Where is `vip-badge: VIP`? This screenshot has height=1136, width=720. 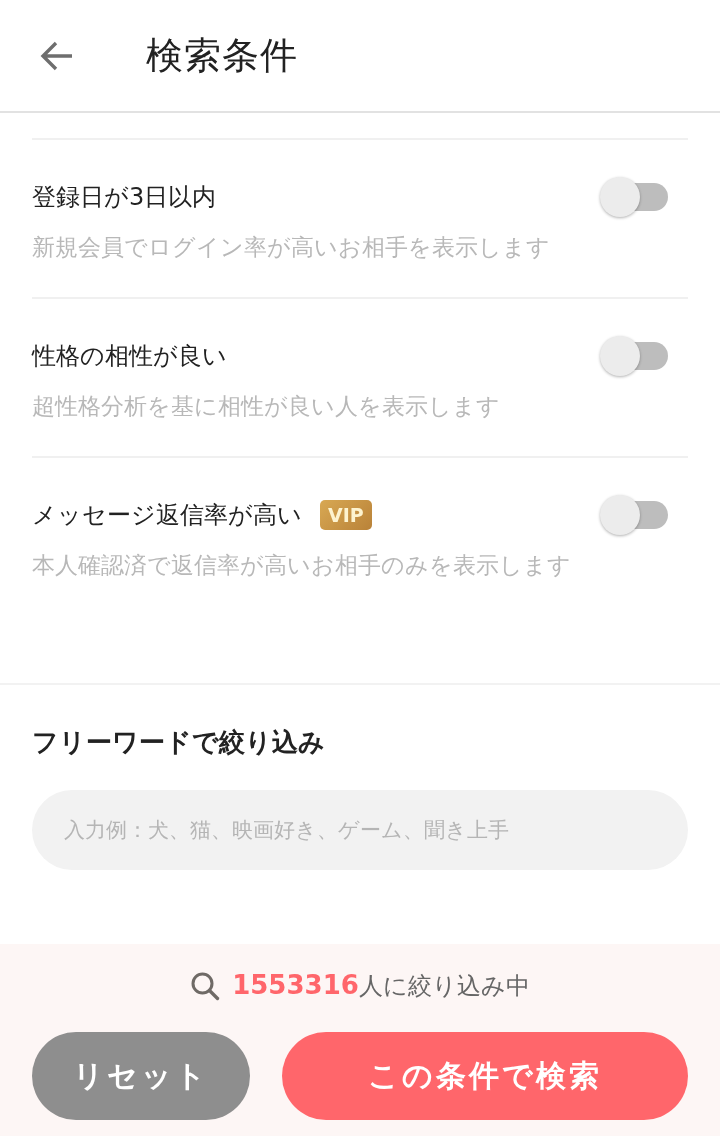 vip-badge: VIP is located at coordinates (346, 515).